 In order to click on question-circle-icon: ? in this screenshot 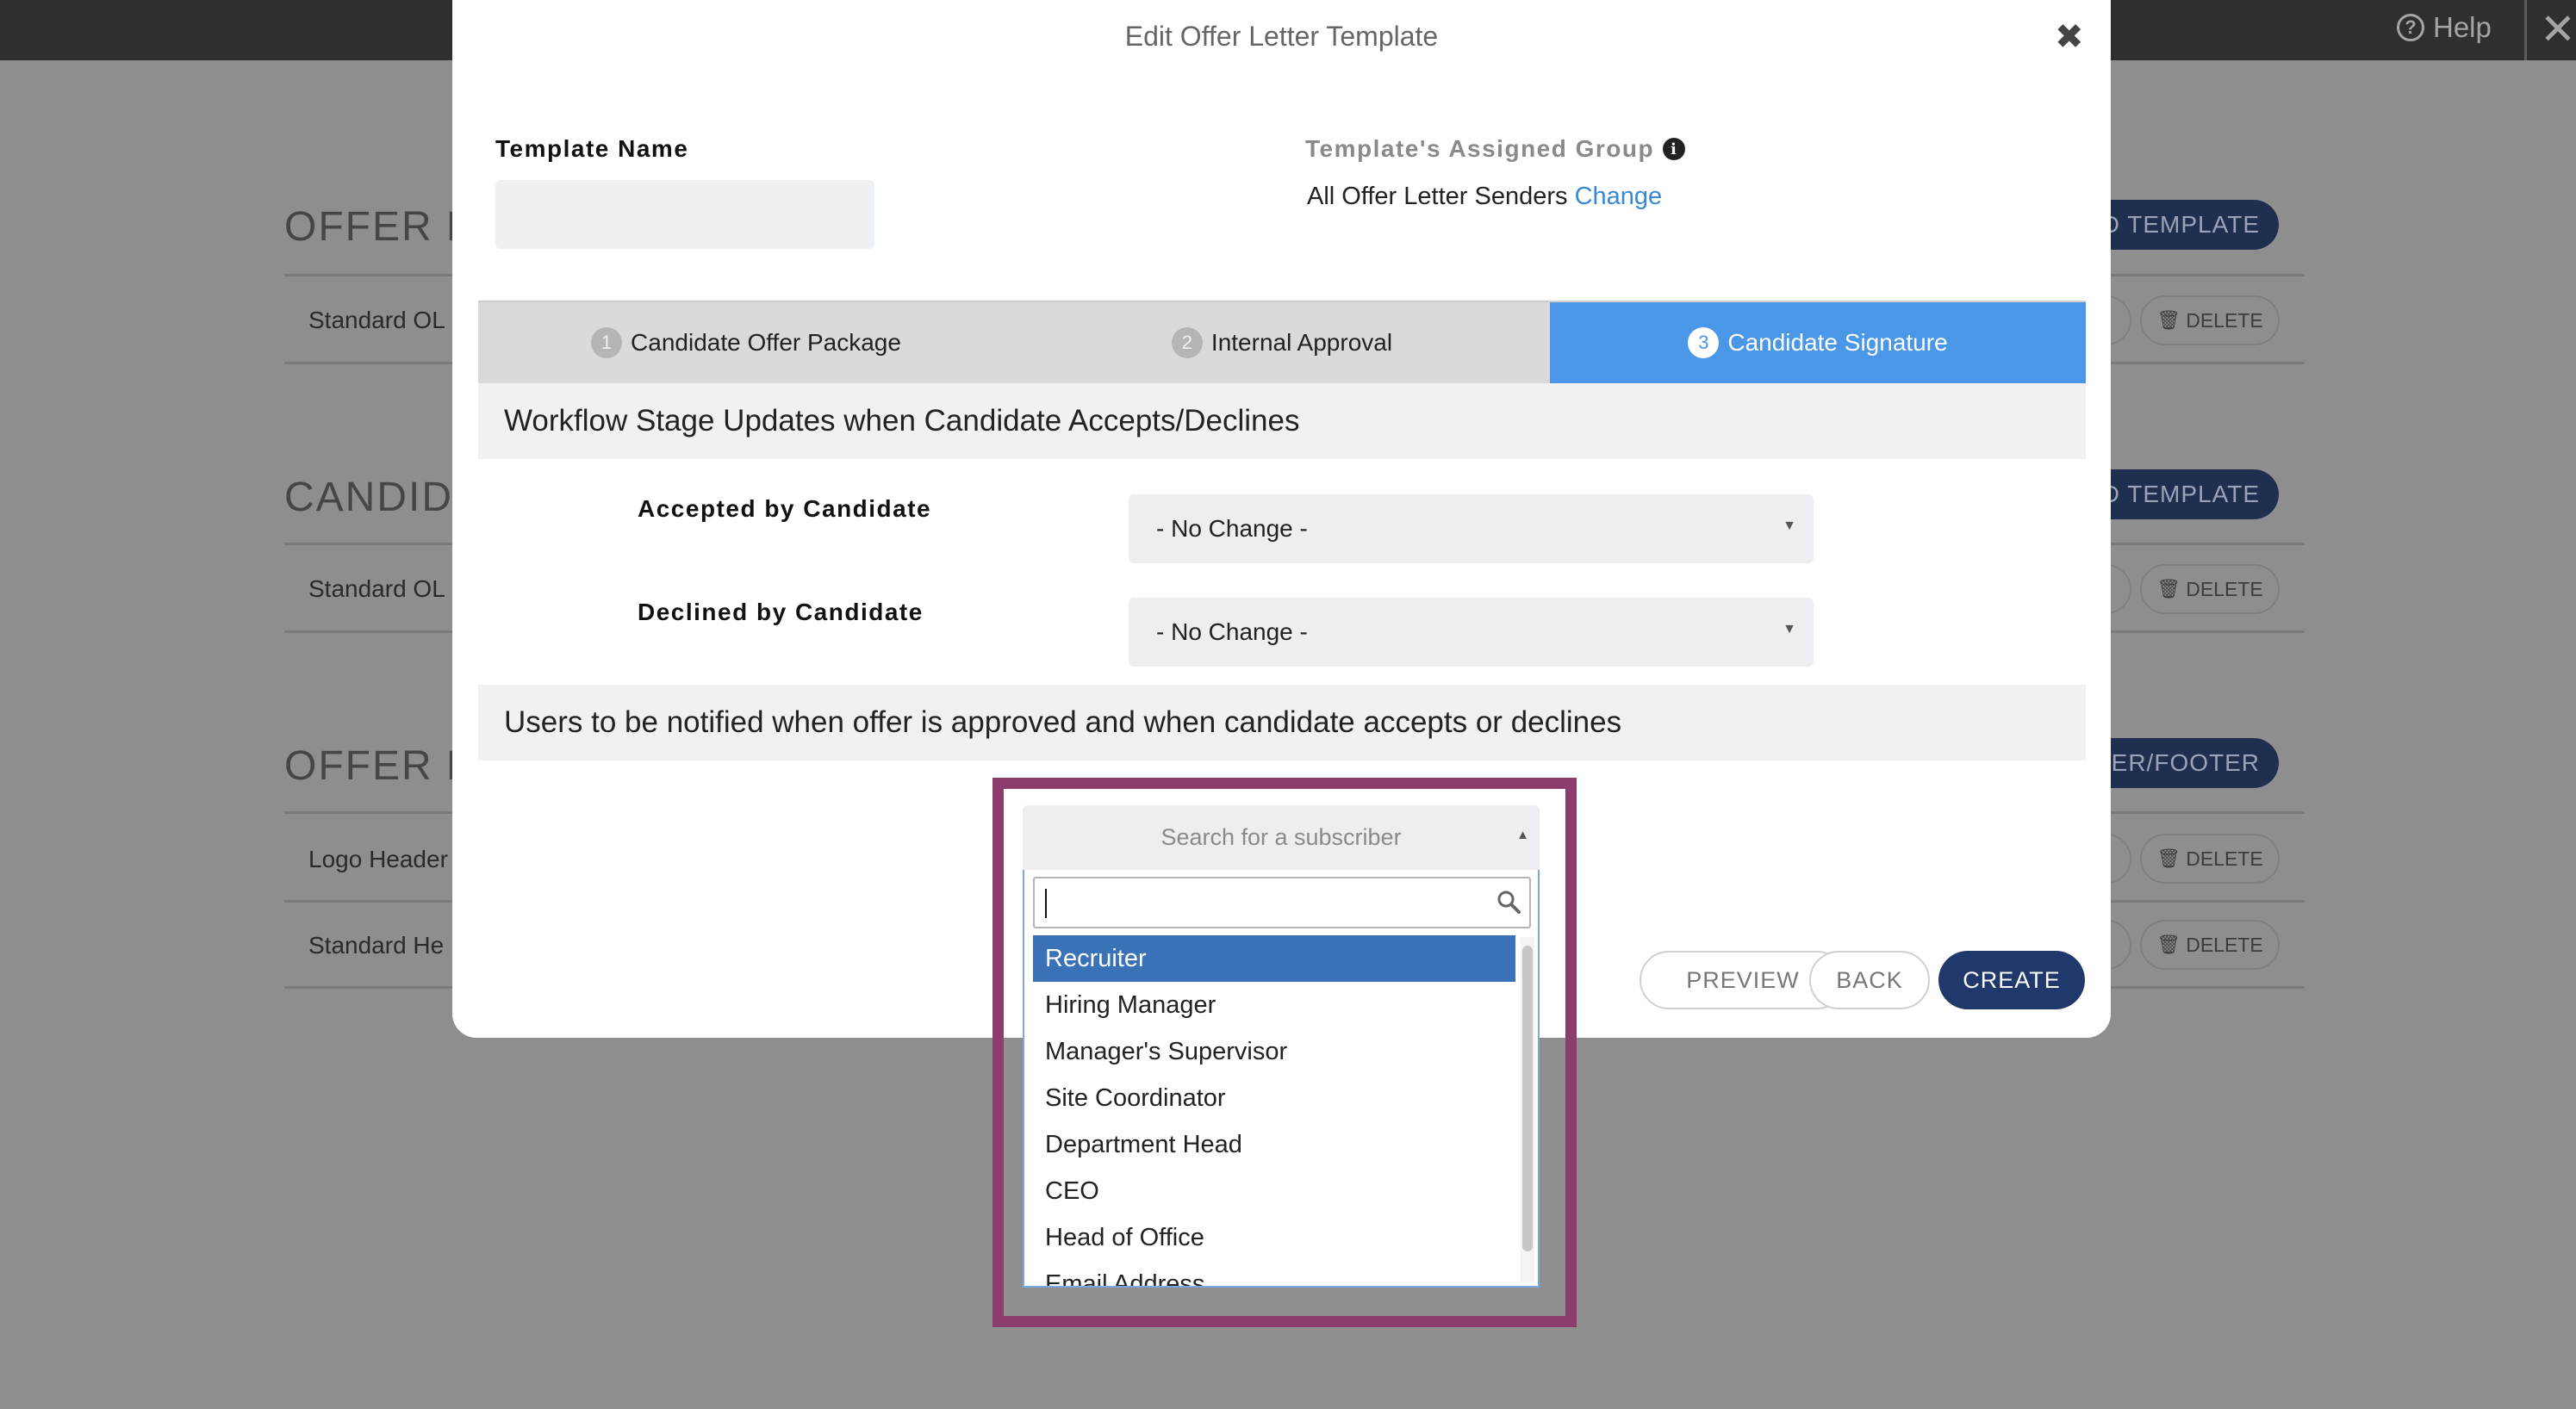, I will do `click(2410, 27)`.